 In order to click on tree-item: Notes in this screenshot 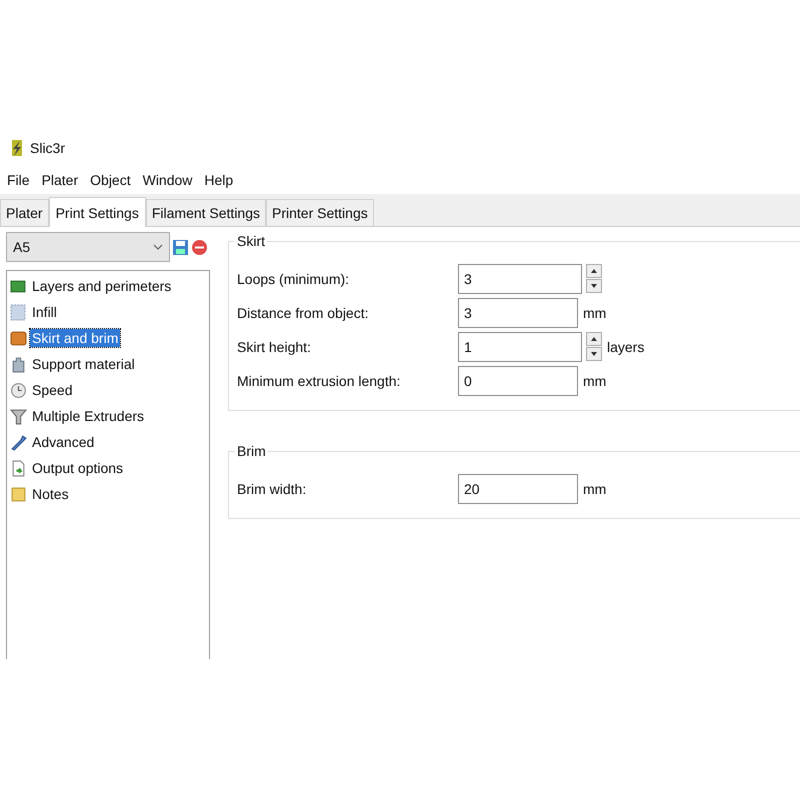, I will do `click(50, 494)`.